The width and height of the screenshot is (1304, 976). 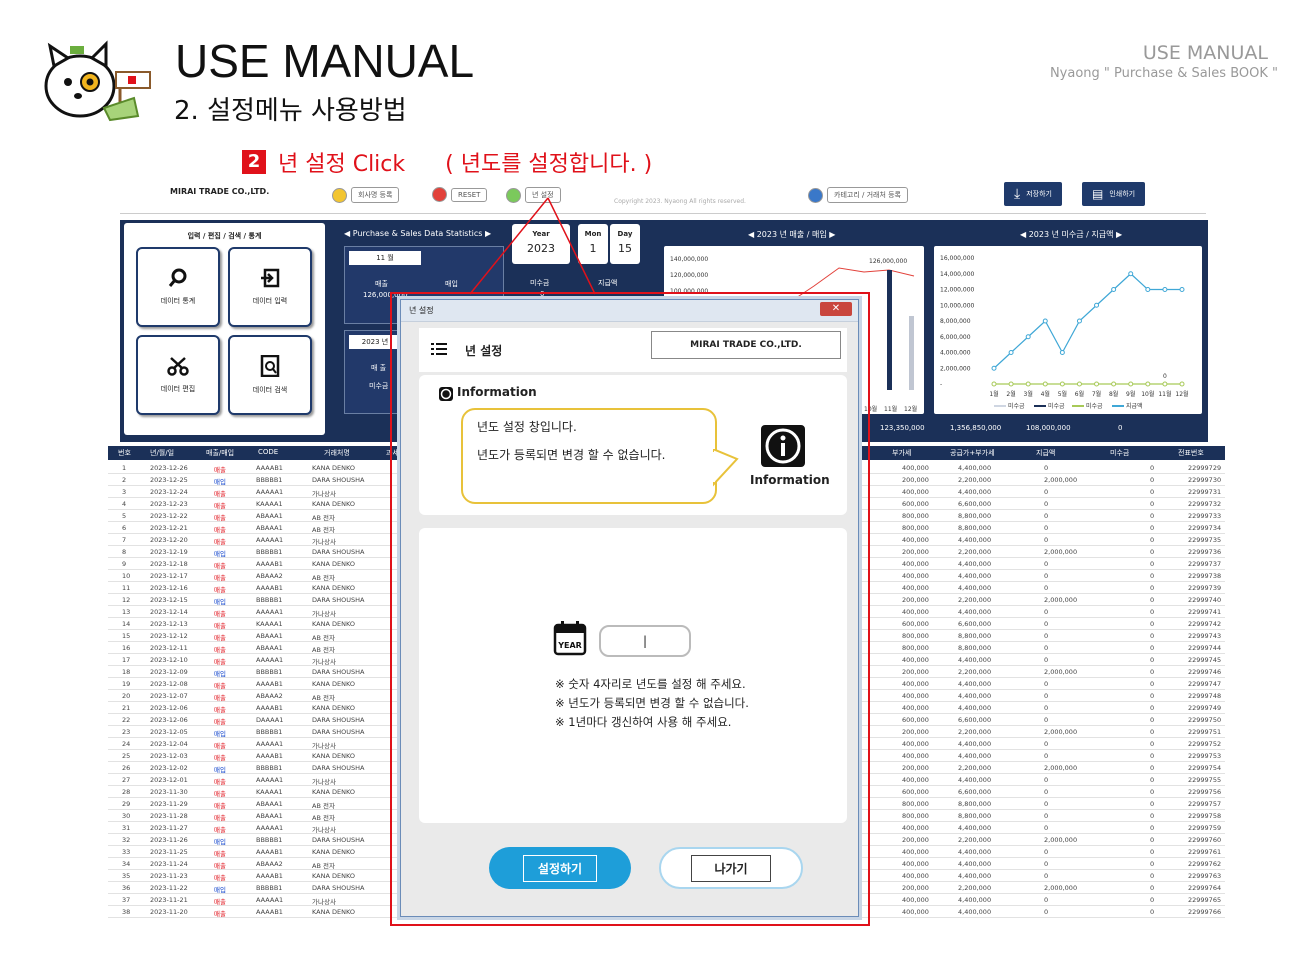 I want to click on table-cell: 매입, so click(x=220, y=602).